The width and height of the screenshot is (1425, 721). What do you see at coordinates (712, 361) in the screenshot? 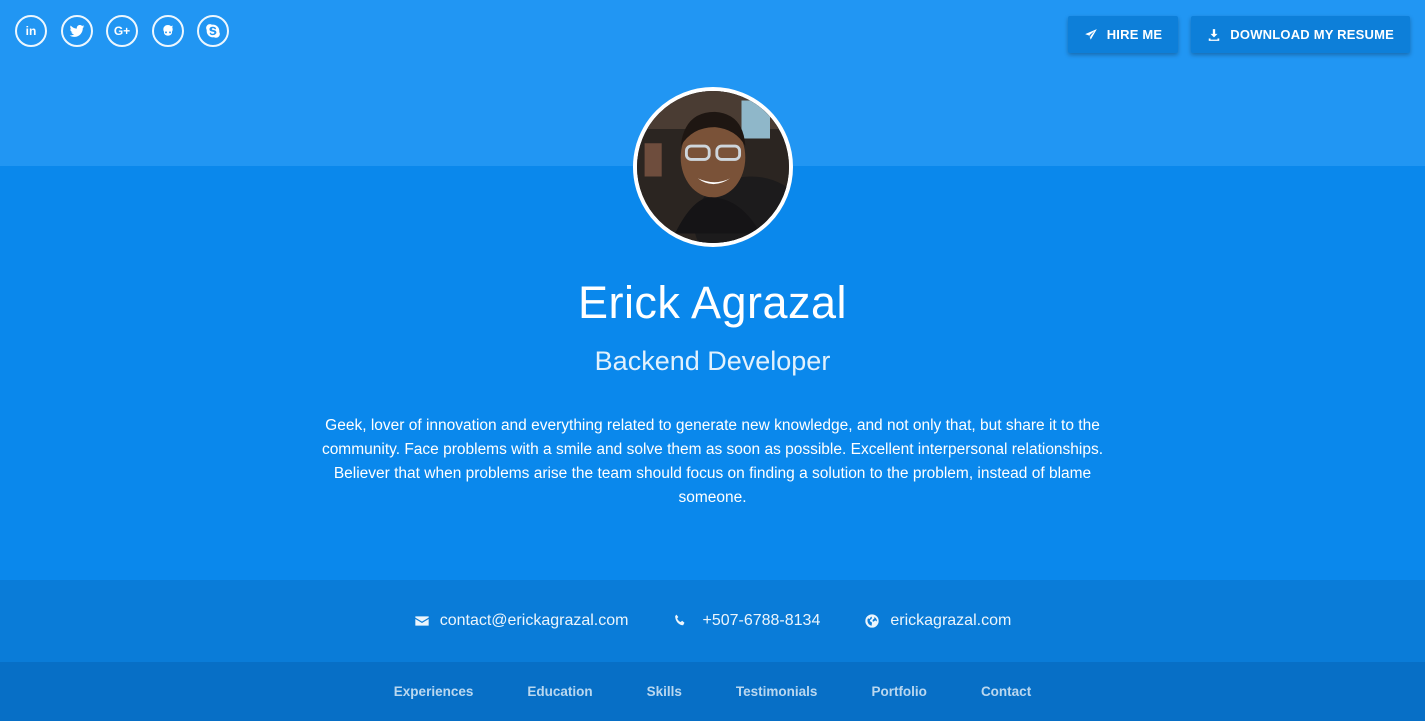
I see `profile-role: Backend Developer` at bounding box center [712, 361].